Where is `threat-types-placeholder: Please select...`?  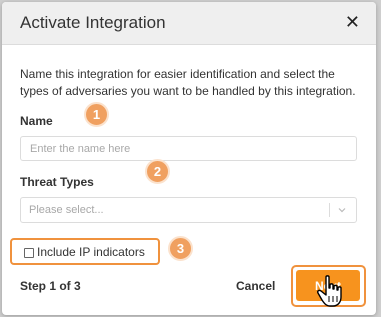
threat-types-placeholder: Please select... is located at coordinates (66, 210).